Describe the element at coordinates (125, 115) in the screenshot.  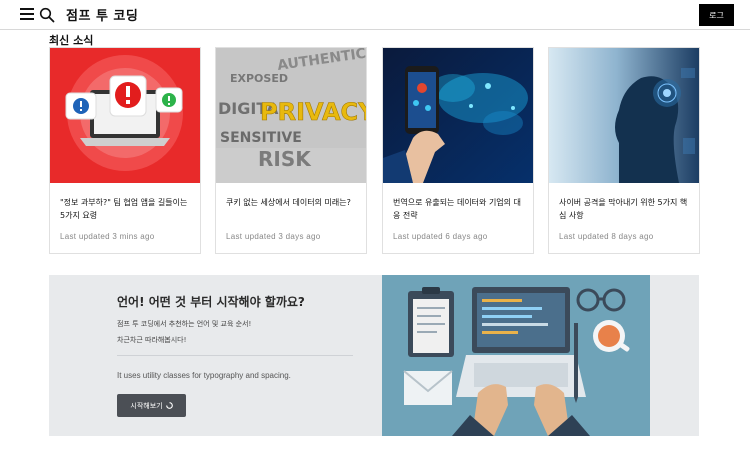
I see `alert-laptop-image` at that location.